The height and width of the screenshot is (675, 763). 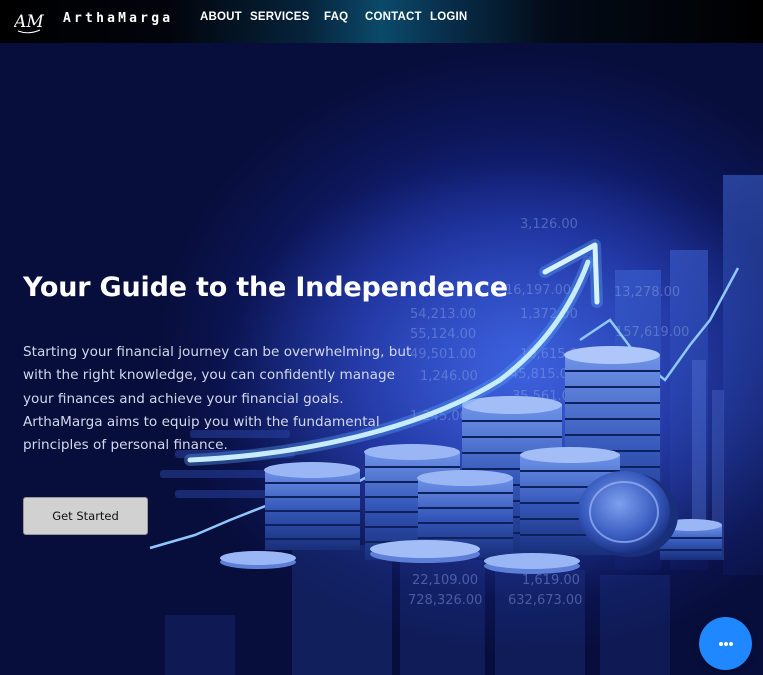 What do you see at coordinates (280, 17) in the screenshot?
I see `nav-item-services: SERVICES` at bounding box center [280, 17].